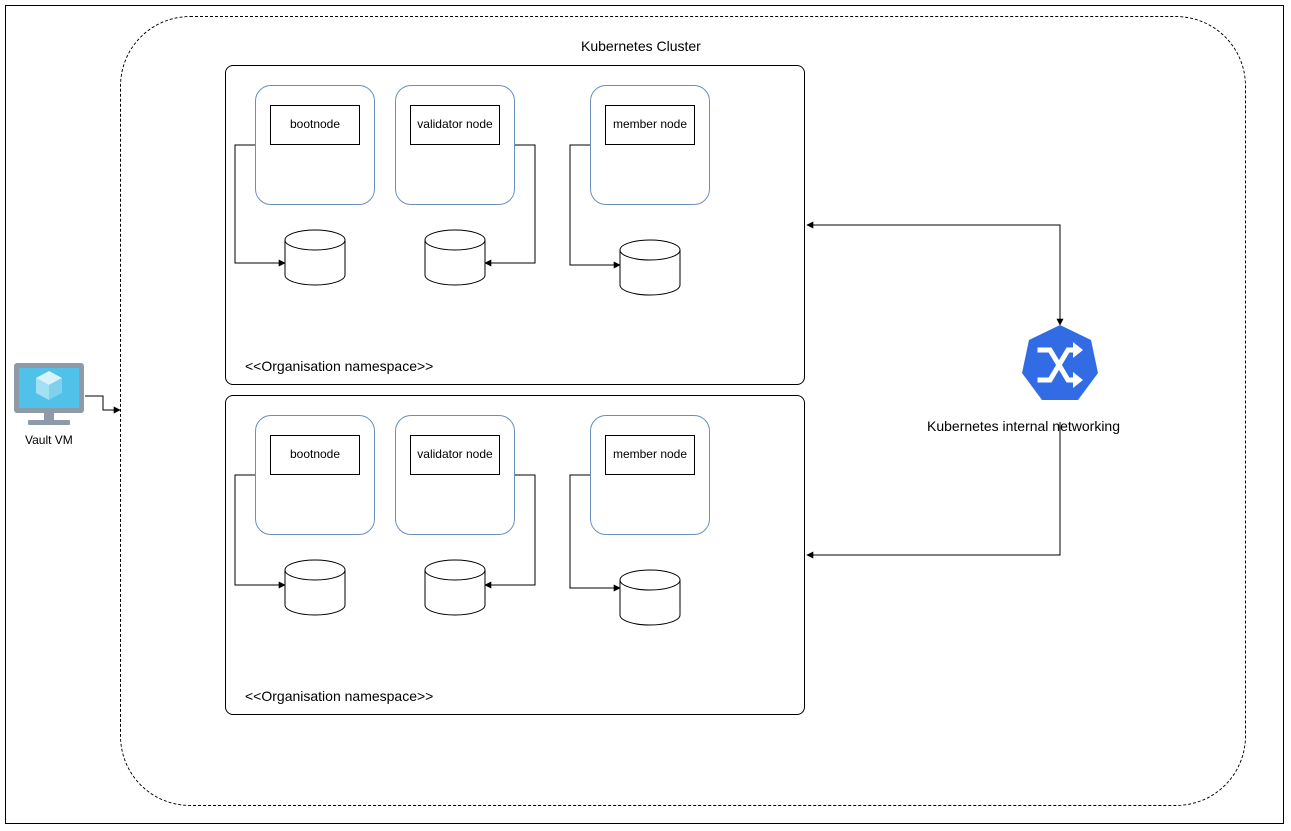  What do you see at coordinates (103, 404) in the screenshot?
I see `vault-connector` at bounding box center [103, 404].